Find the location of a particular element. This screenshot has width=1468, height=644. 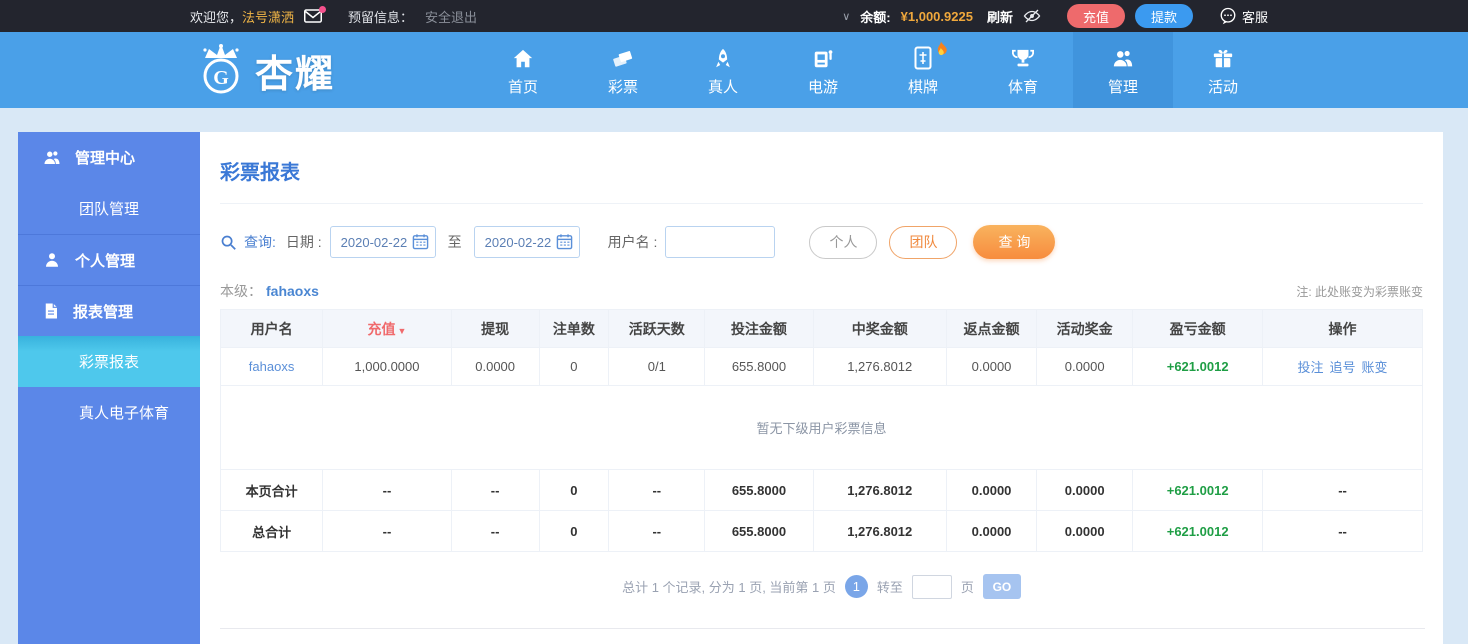

crown-emblem-icon: G is located at coordinates (221, 69).